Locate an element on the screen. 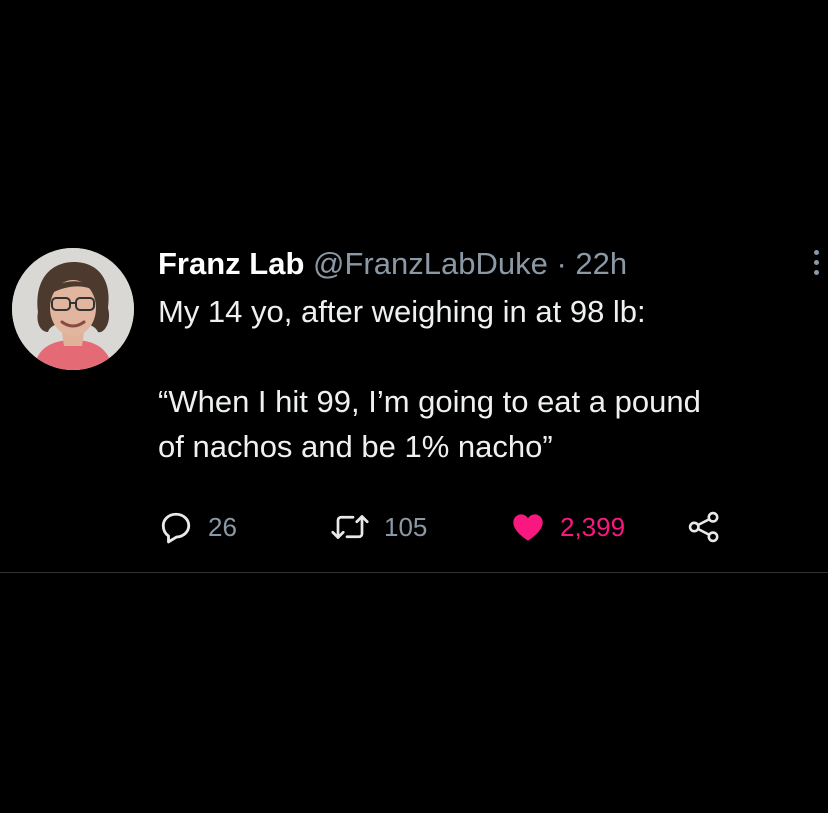 The width and height of the screenshot is (828, 813). display-name: Franz Lab is located at coordinates (231, 263).